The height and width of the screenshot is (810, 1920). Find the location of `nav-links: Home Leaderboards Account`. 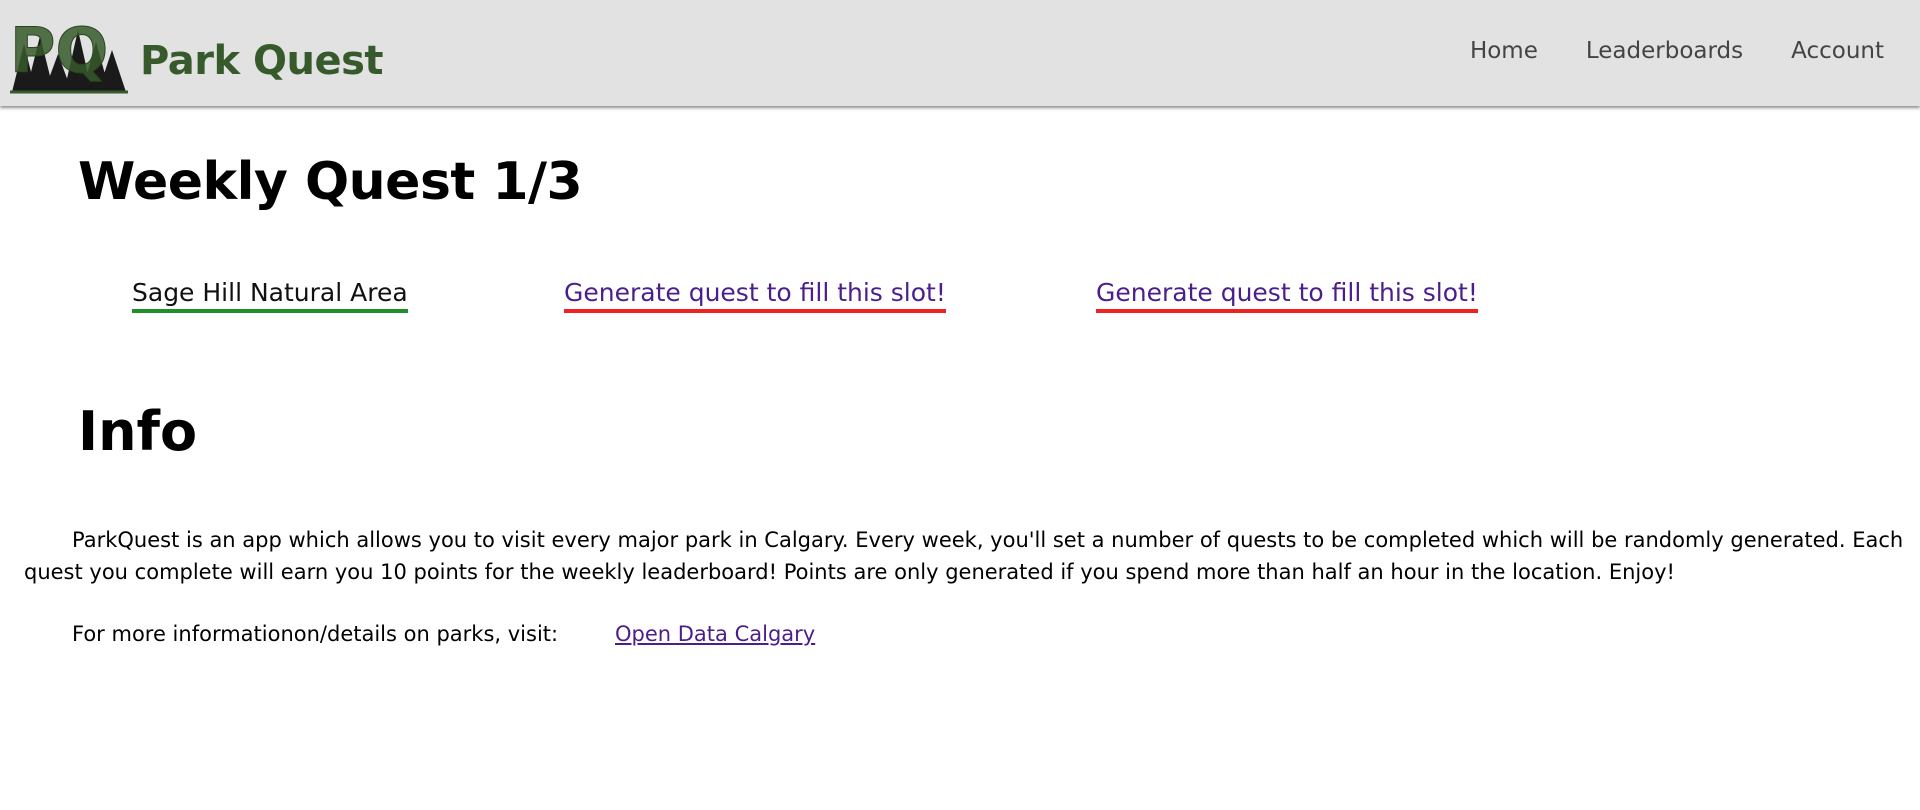

nav-links: Home Leaderboards Account is located at coordinates (1677, 51).